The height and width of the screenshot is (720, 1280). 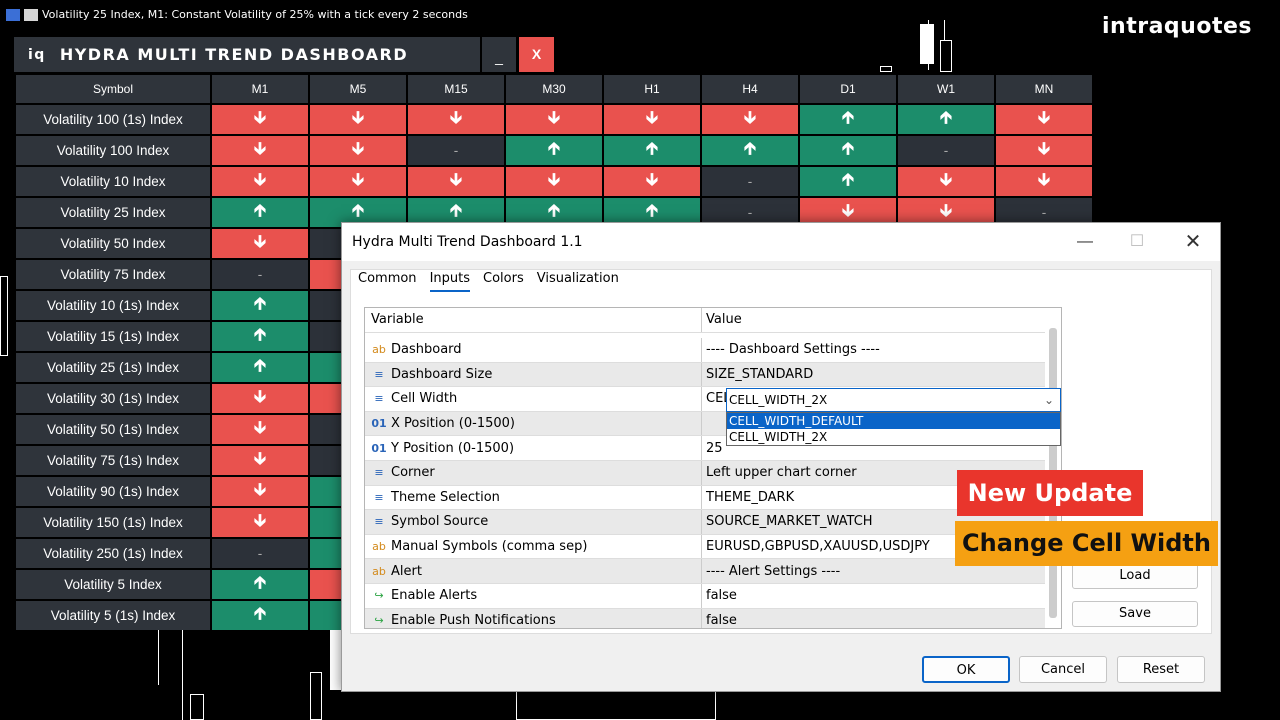 What do you see at coordinates (426, 350) in the screenshot?
I see `param-label: Dashboard` at bounding box center [426, 350].